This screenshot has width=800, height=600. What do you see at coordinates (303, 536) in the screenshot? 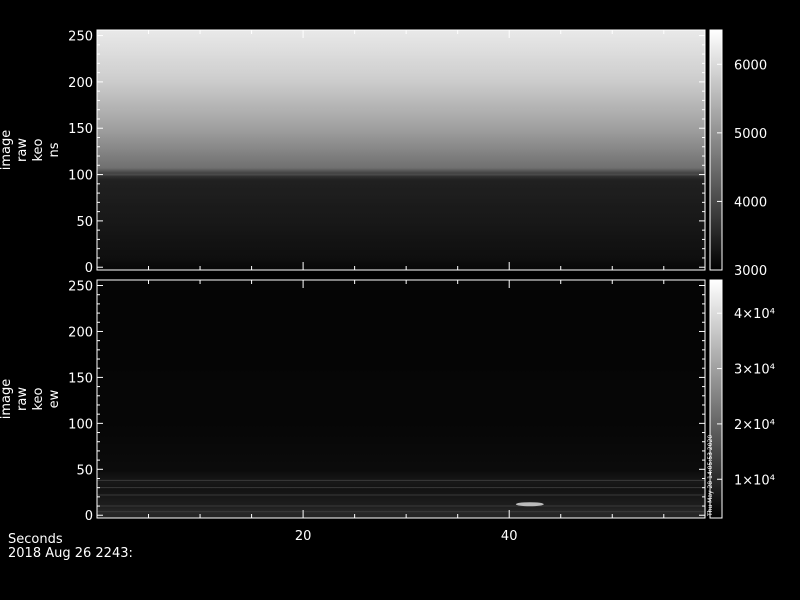
I see `x-tick-label: 20` at bounding box center [303, 536].